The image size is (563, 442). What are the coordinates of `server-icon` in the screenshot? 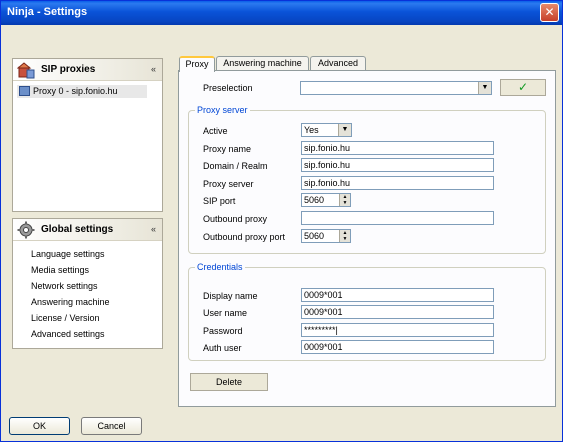 It's located at (26, 70).